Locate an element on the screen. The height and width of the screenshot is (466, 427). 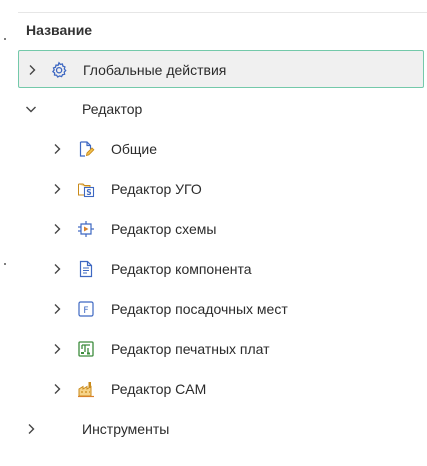
tree-item-general: Общие is located at coordinates (221, 149).